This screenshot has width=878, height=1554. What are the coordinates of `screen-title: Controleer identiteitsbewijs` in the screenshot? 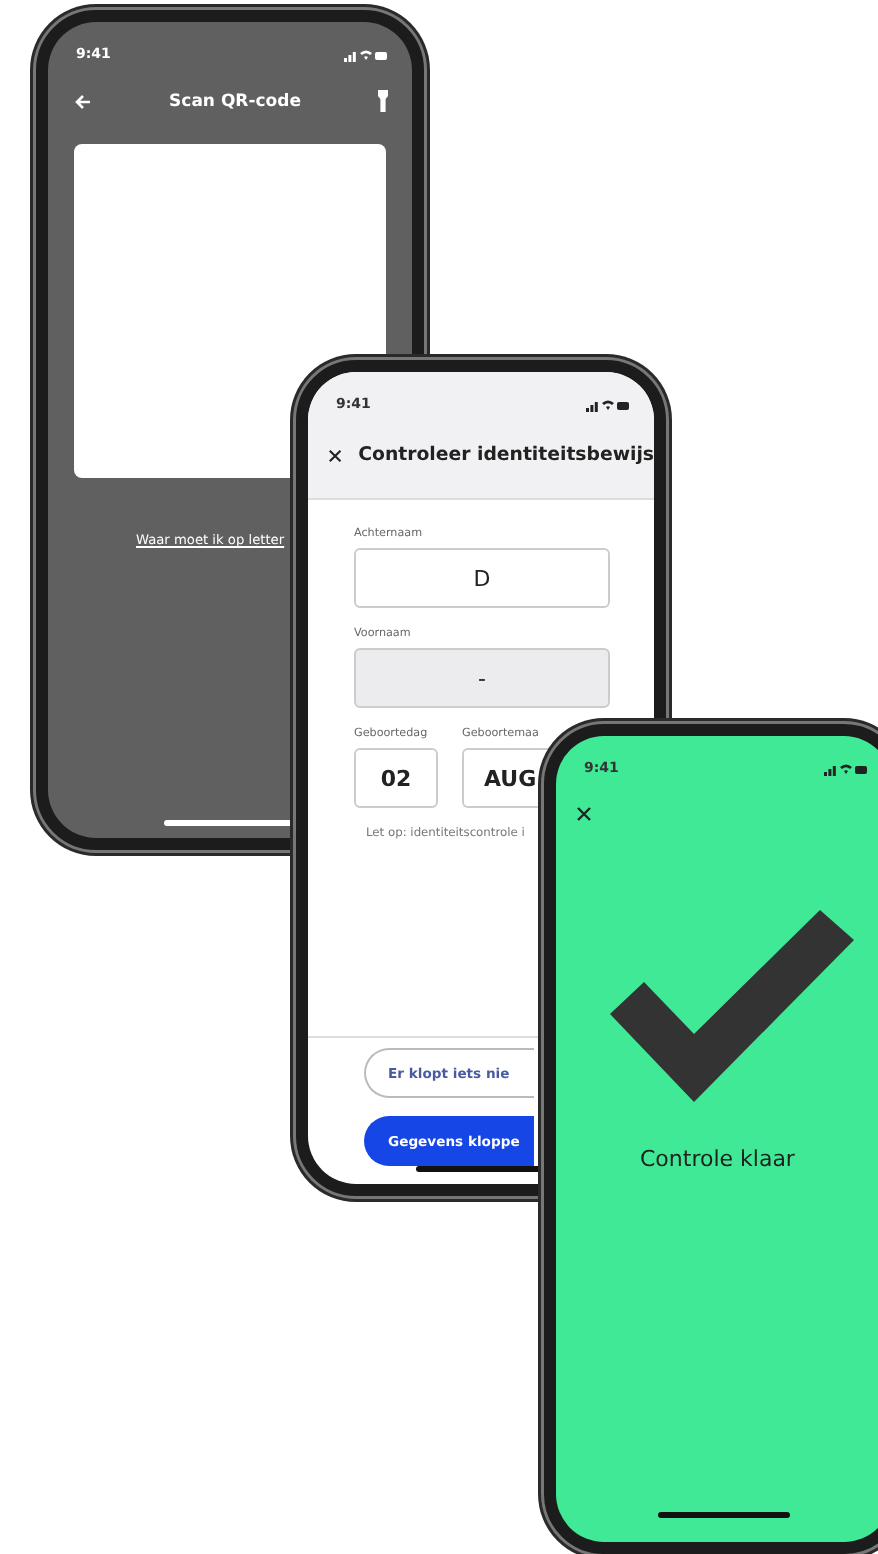 It's located at (506, 455).